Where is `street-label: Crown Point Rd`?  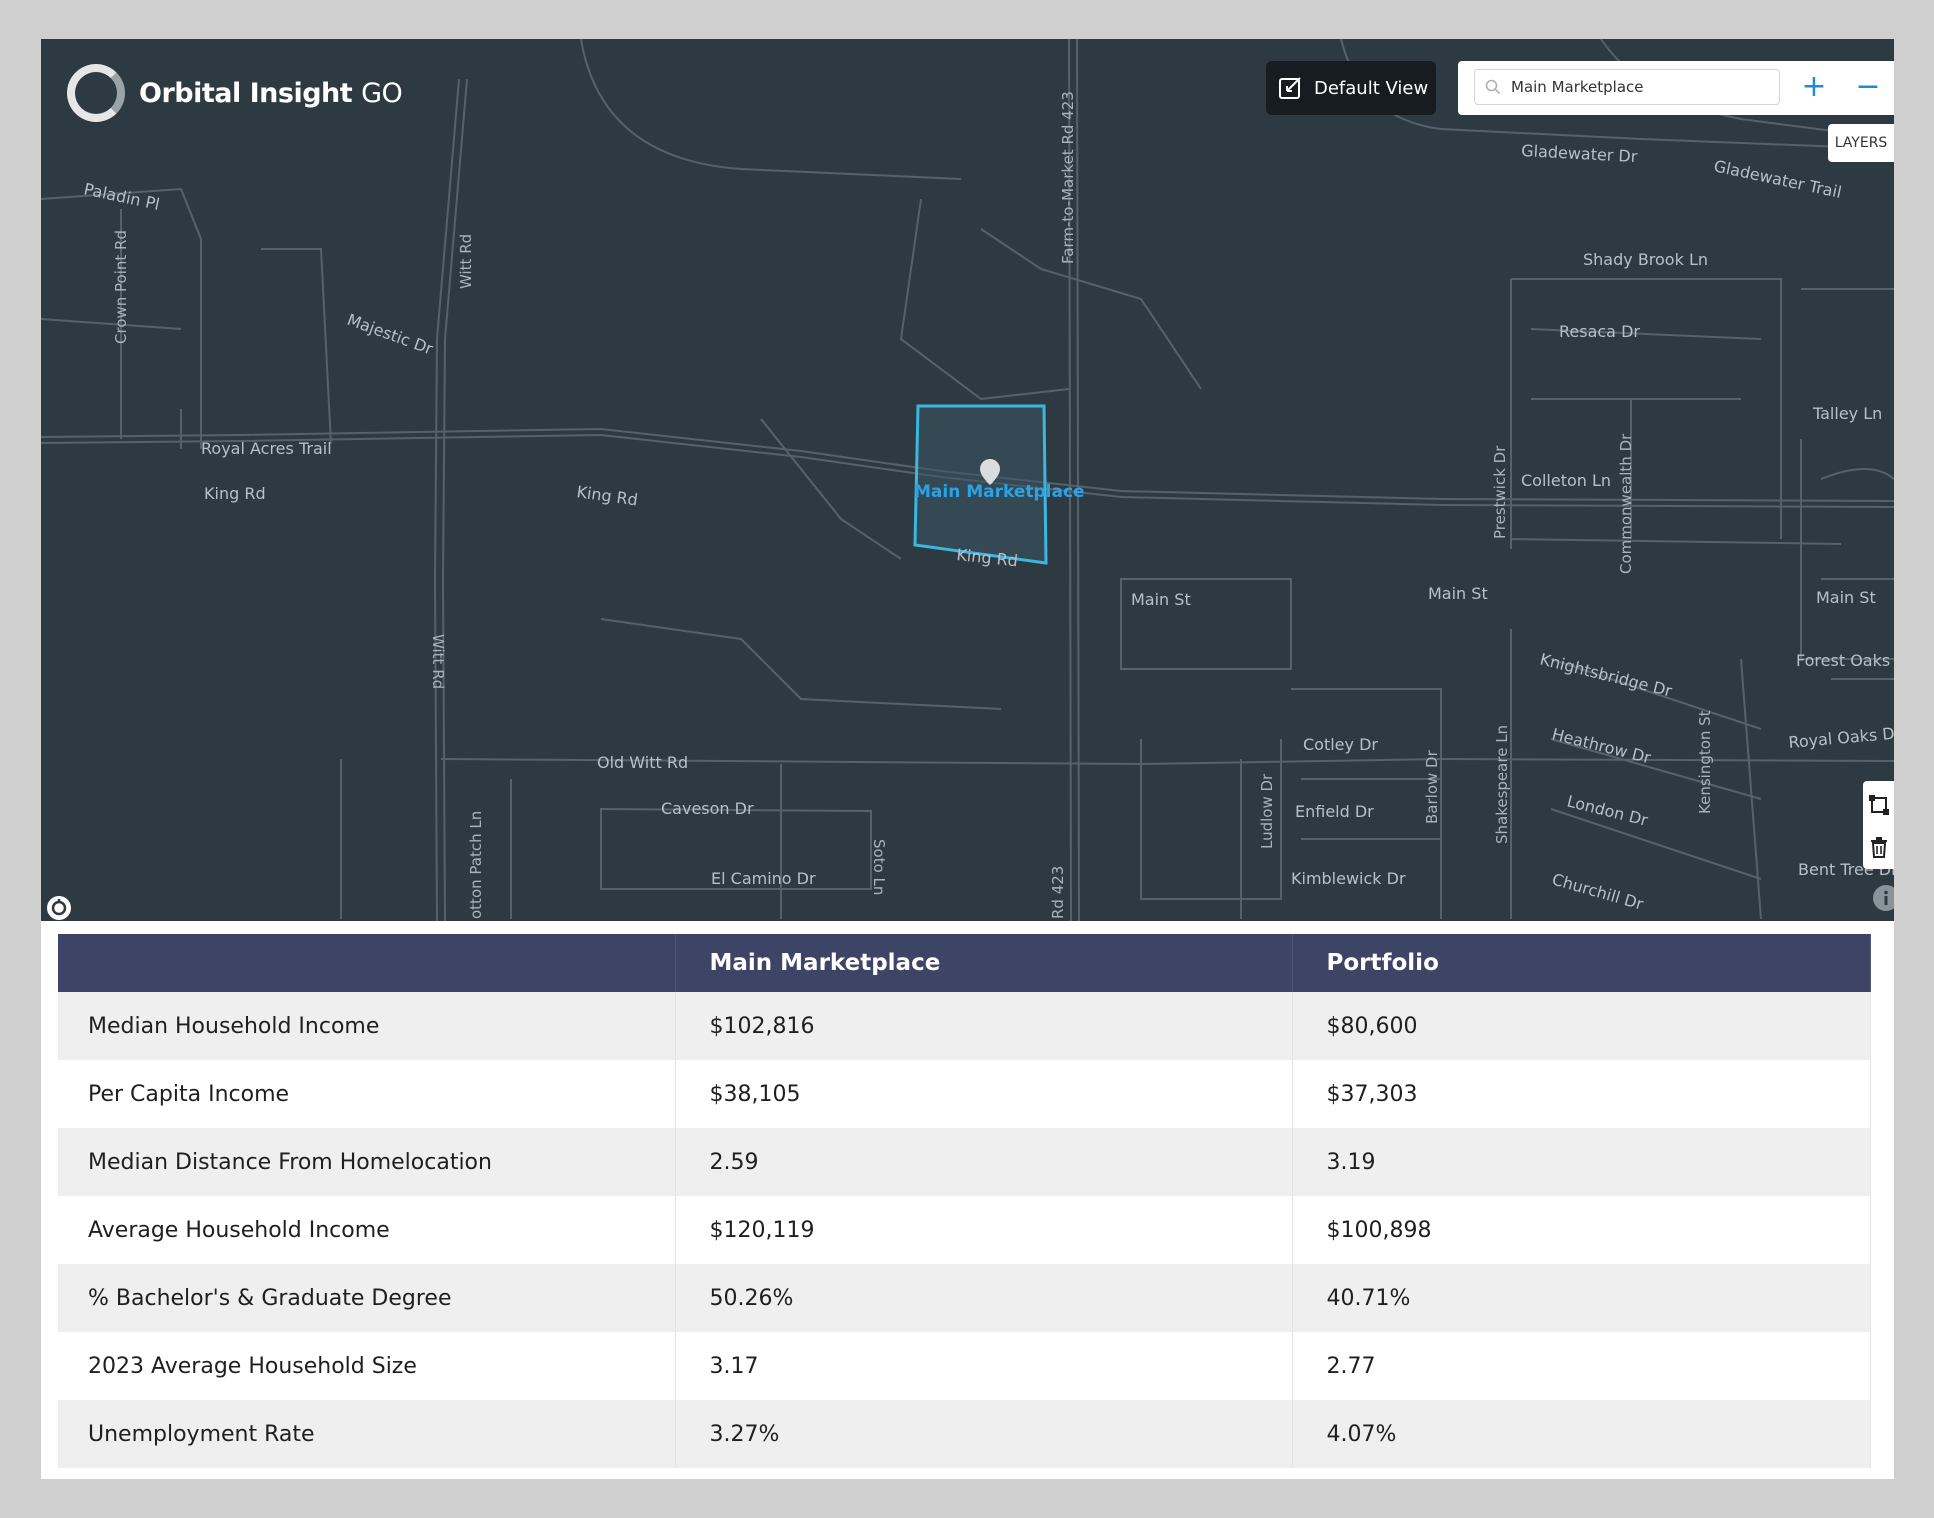 street-label: Crown Point Rd is located at coordinates (121, 287).